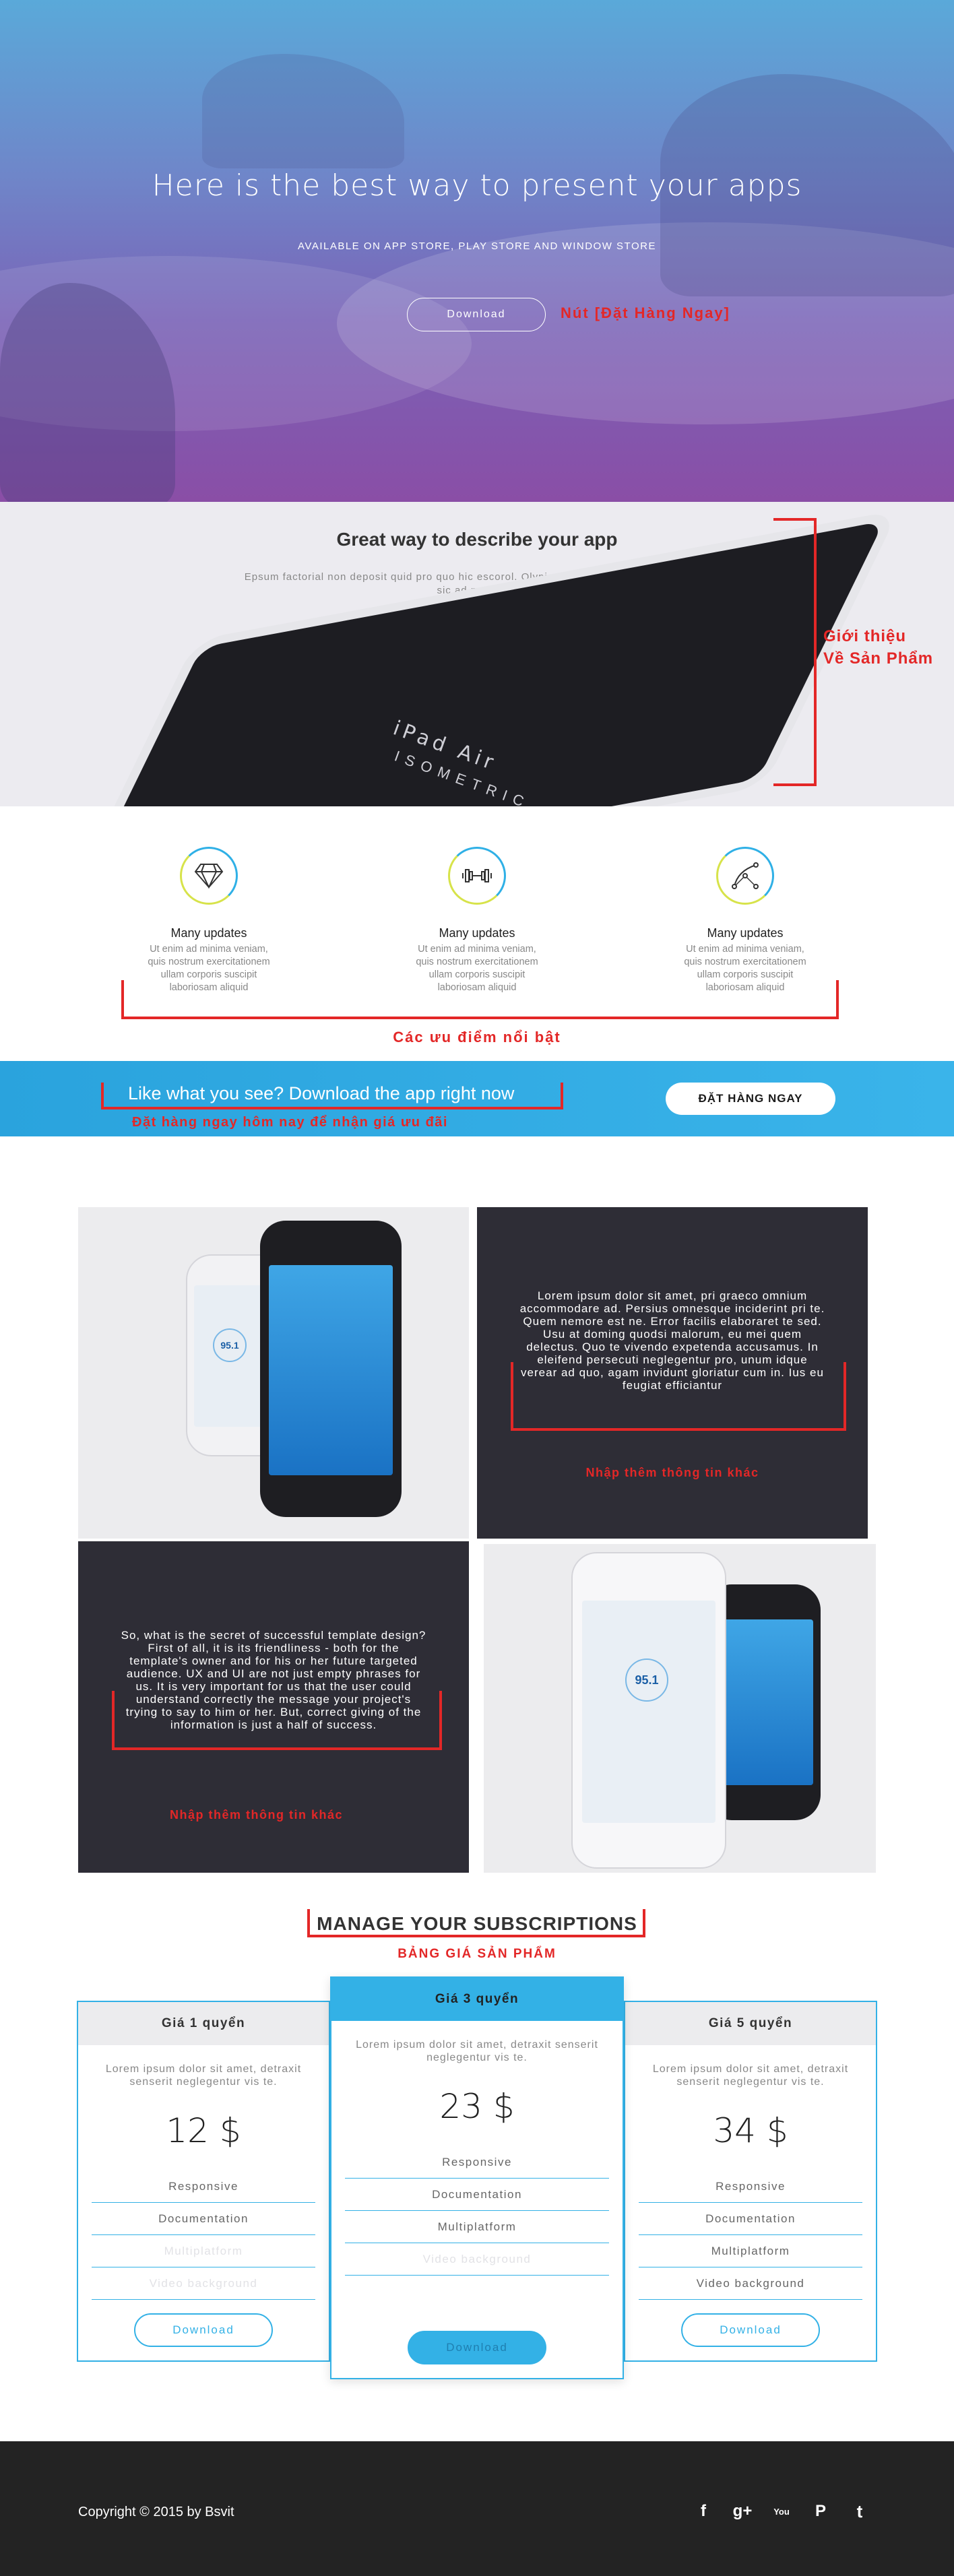 The image size is (954, 2576). What do you see at coordinates (203, 2023) in the screenshot?
I see `plan-name: Giá 1 quyển` at bounding box center [203, 2023].